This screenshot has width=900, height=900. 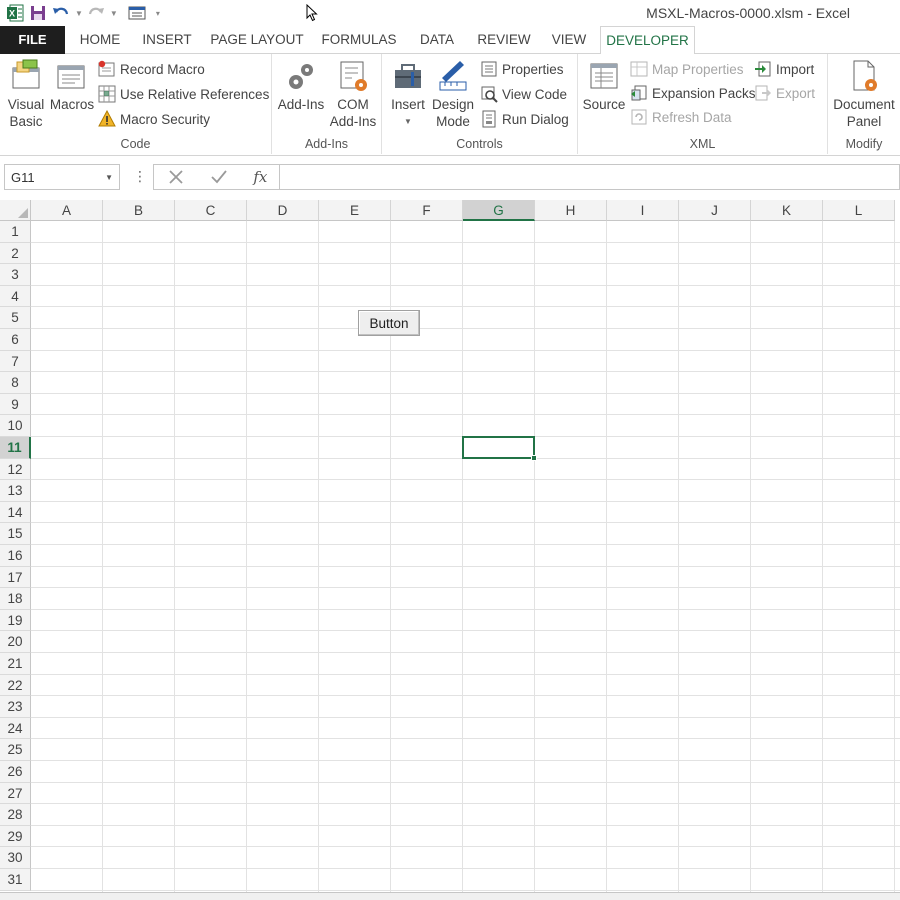 What do you see at coordinates (15, 448) in the screenshot?
I see `row-header-11: 11` at bounding box center [15, 448].